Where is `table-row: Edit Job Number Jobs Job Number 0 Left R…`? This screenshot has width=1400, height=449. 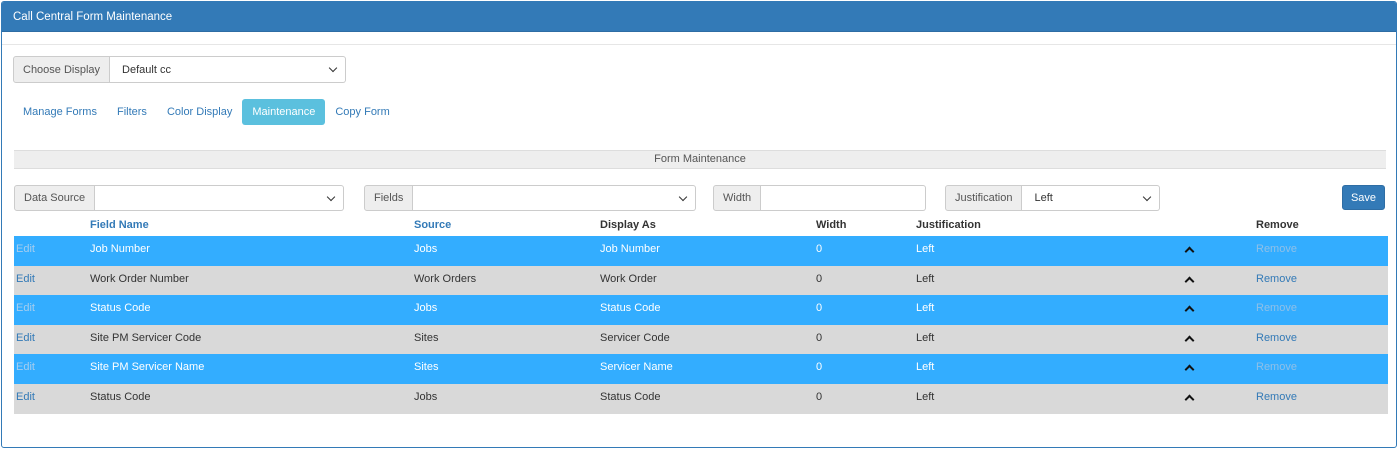
table-row: Edit Job Number Jobs Job Number 0 Left R… is located at coordinates (701, 251).